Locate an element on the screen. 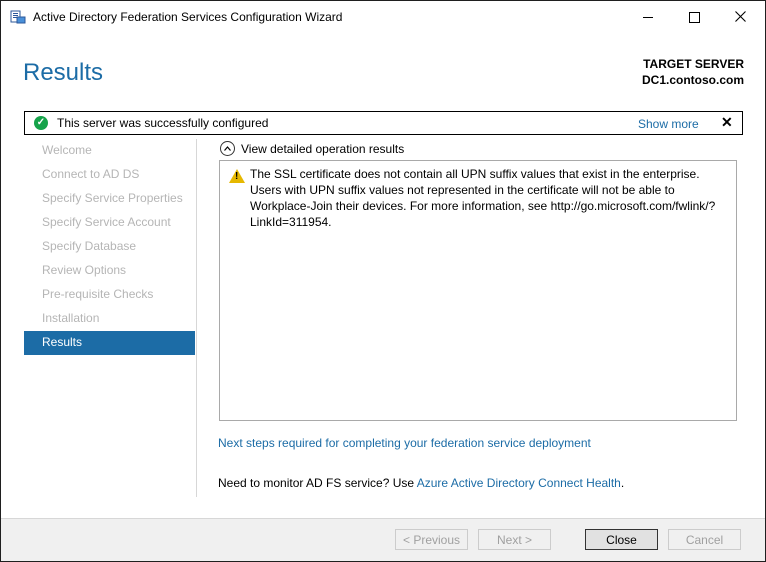 The height and width of the screenshot is (562, 766). connect-health-link: Azure Active Directory Connect Health is located at coordinates (519, 483).